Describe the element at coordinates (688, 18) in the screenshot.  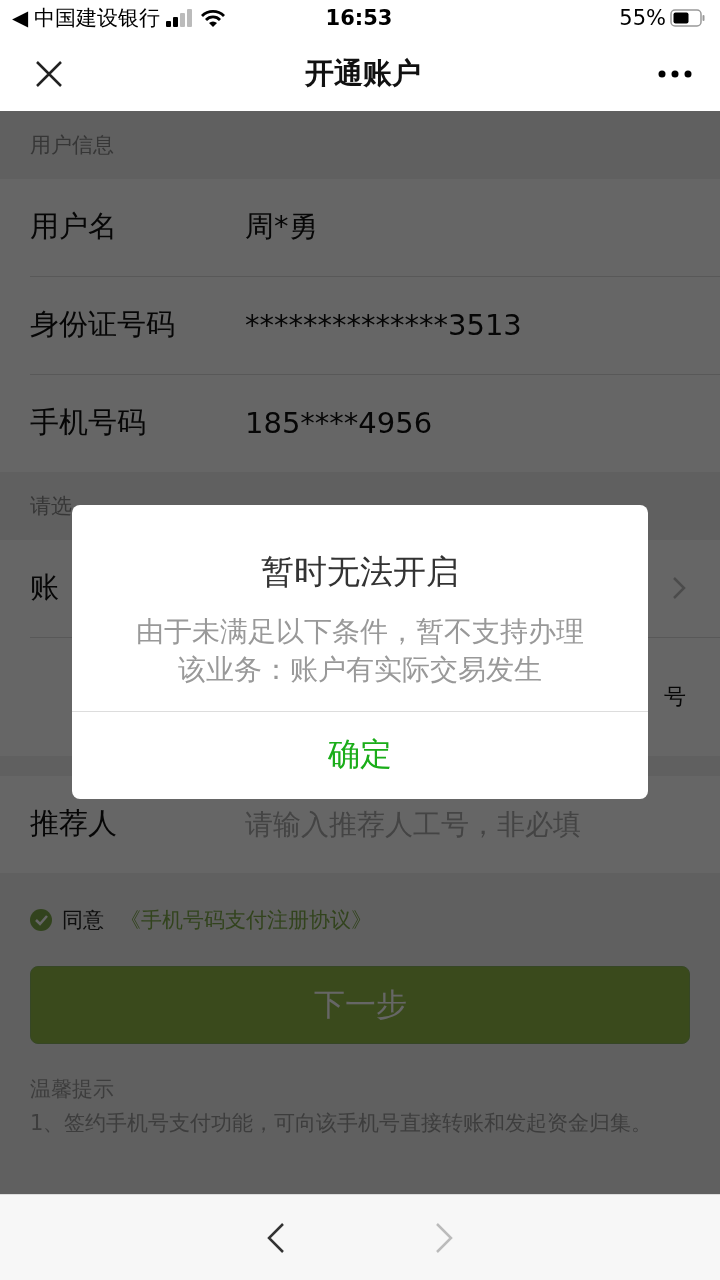
I see `battery-icon` at that location.